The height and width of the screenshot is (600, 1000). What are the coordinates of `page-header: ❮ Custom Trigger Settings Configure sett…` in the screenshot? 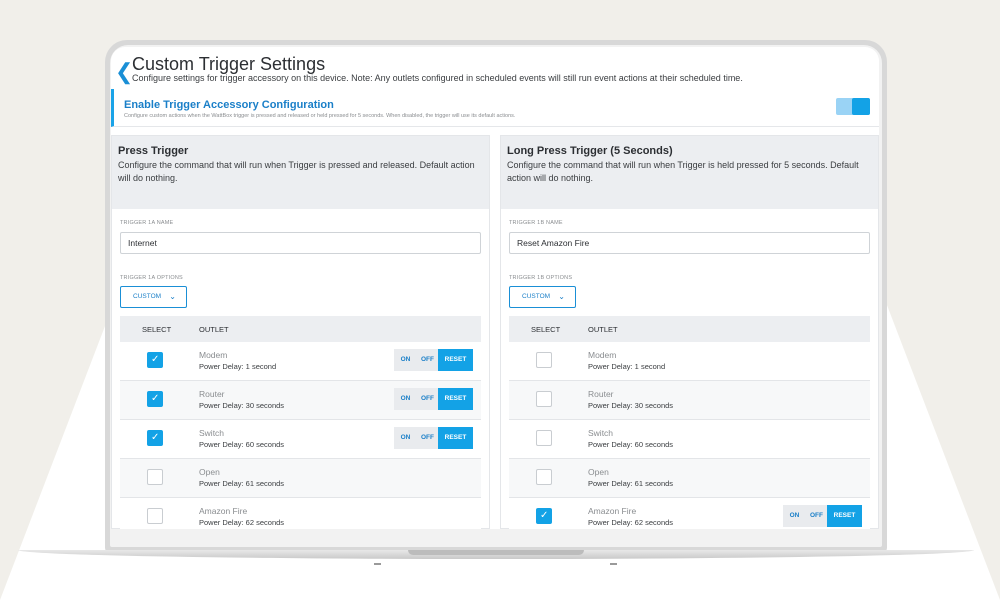 It's located at (495, 68).